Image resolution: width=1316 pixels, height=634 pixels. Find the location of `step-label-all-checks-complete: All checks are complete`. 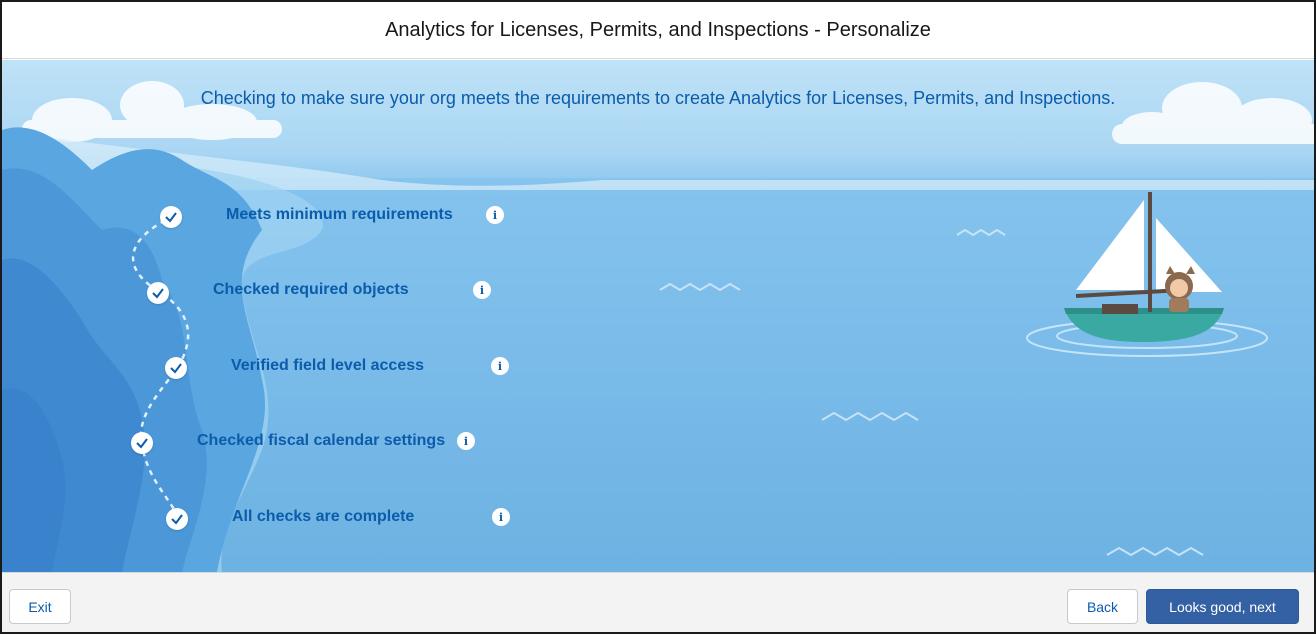

step-label-all-checks-complete: All checks are complete is located at coordinates (323, 516).